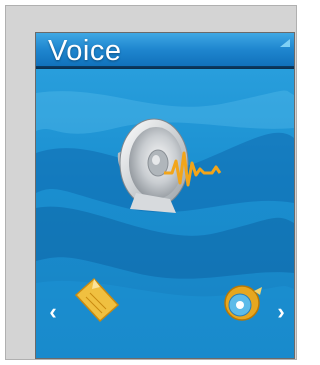 Image resolution: width=320 pixels, height=365 pixels. What do you see at coordinates (85, 51) in the screenshot?
I see `page-title: Voice` at bounding box center [85, 51].